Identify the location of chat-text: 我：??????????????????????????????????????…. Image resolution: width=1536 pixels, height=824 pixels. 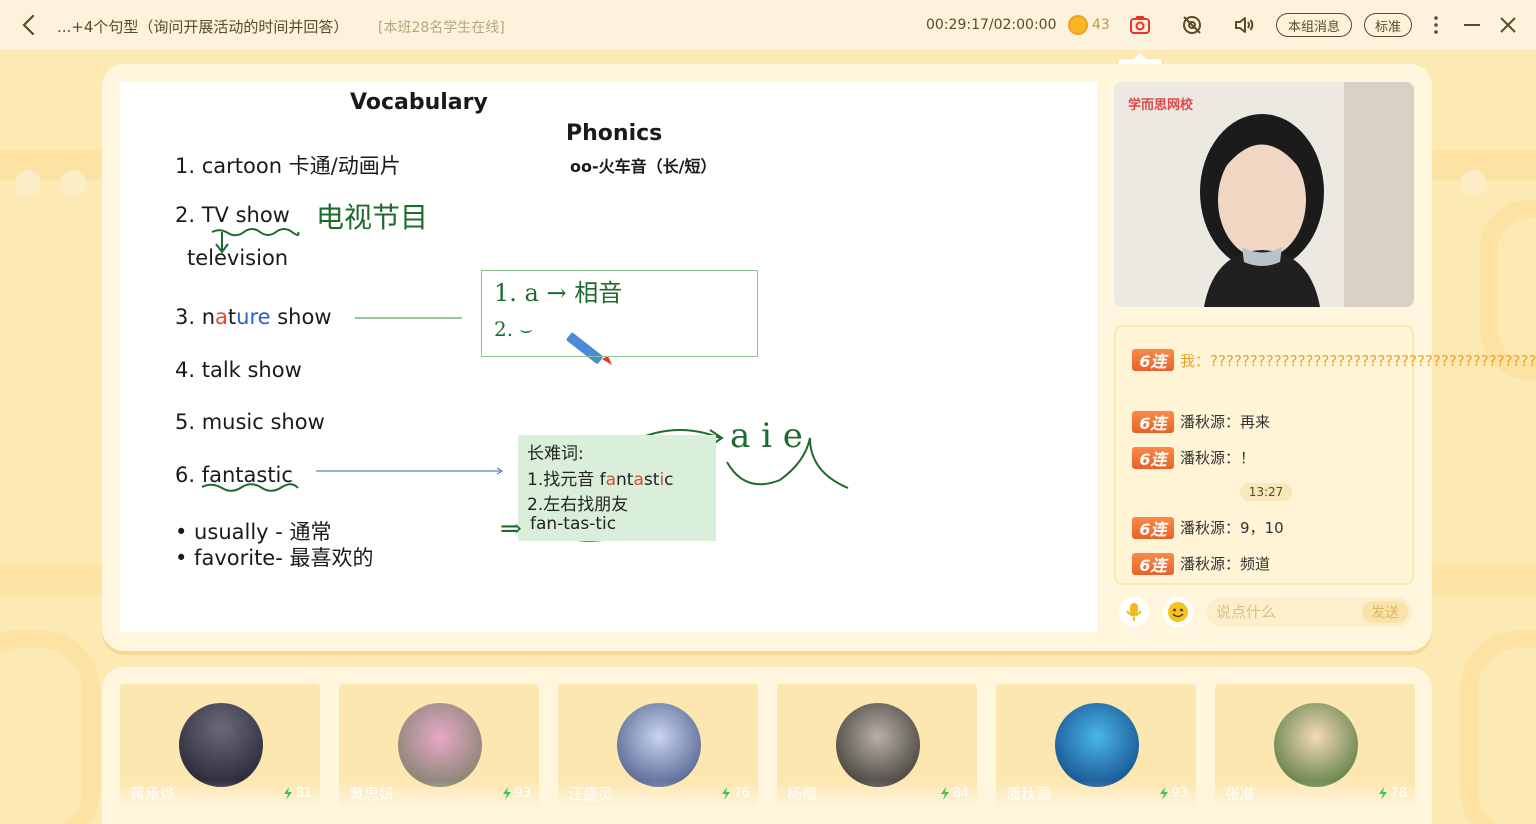
(1358, 361).